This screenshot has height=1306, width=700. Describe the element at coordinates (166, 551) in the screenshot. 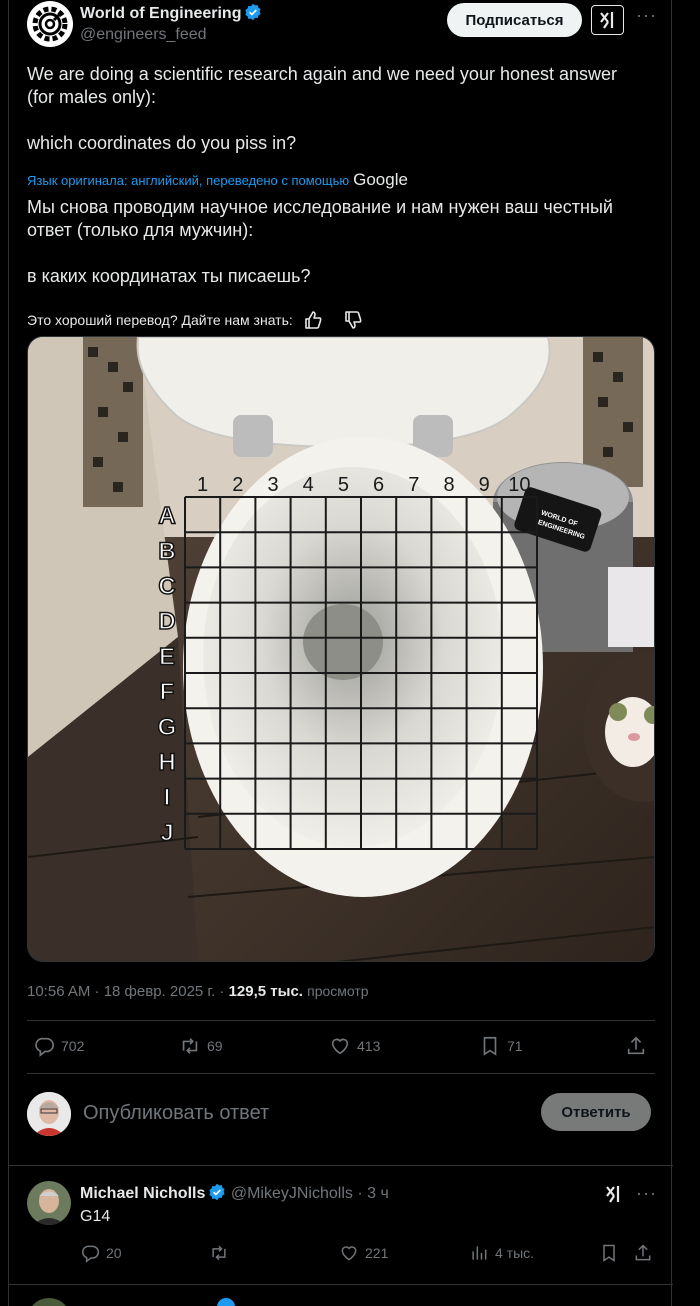

I see `grid-row-label: B` at that location.